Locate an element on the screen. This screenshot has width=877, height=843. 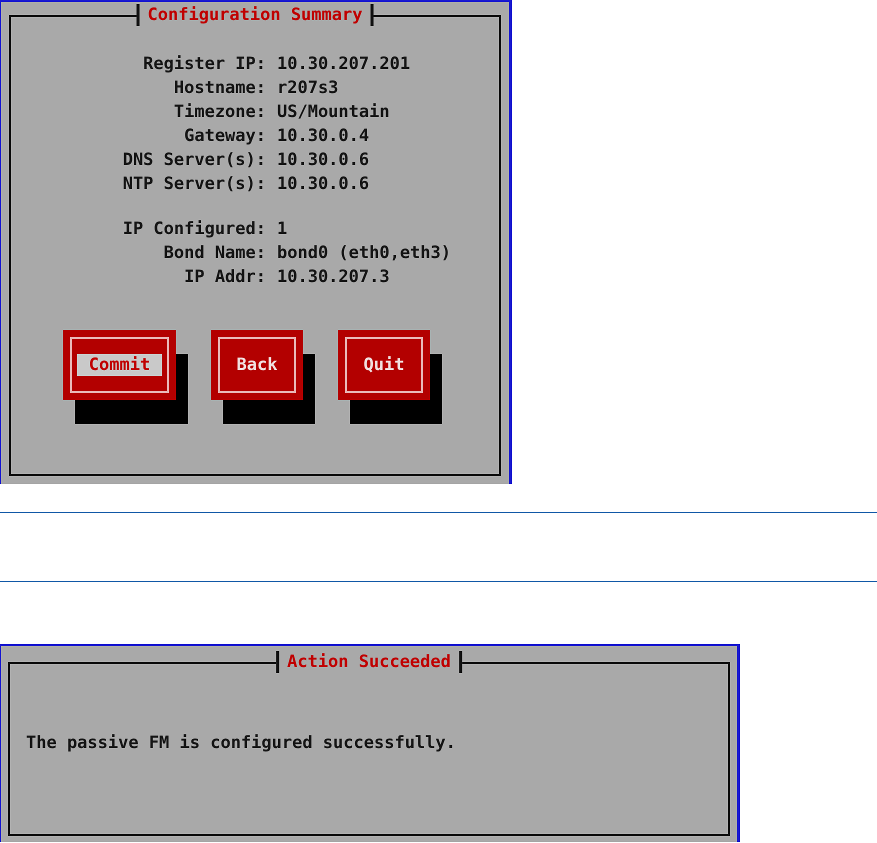
field-label: NTP Server(s): is located at coordinates (194, 184).